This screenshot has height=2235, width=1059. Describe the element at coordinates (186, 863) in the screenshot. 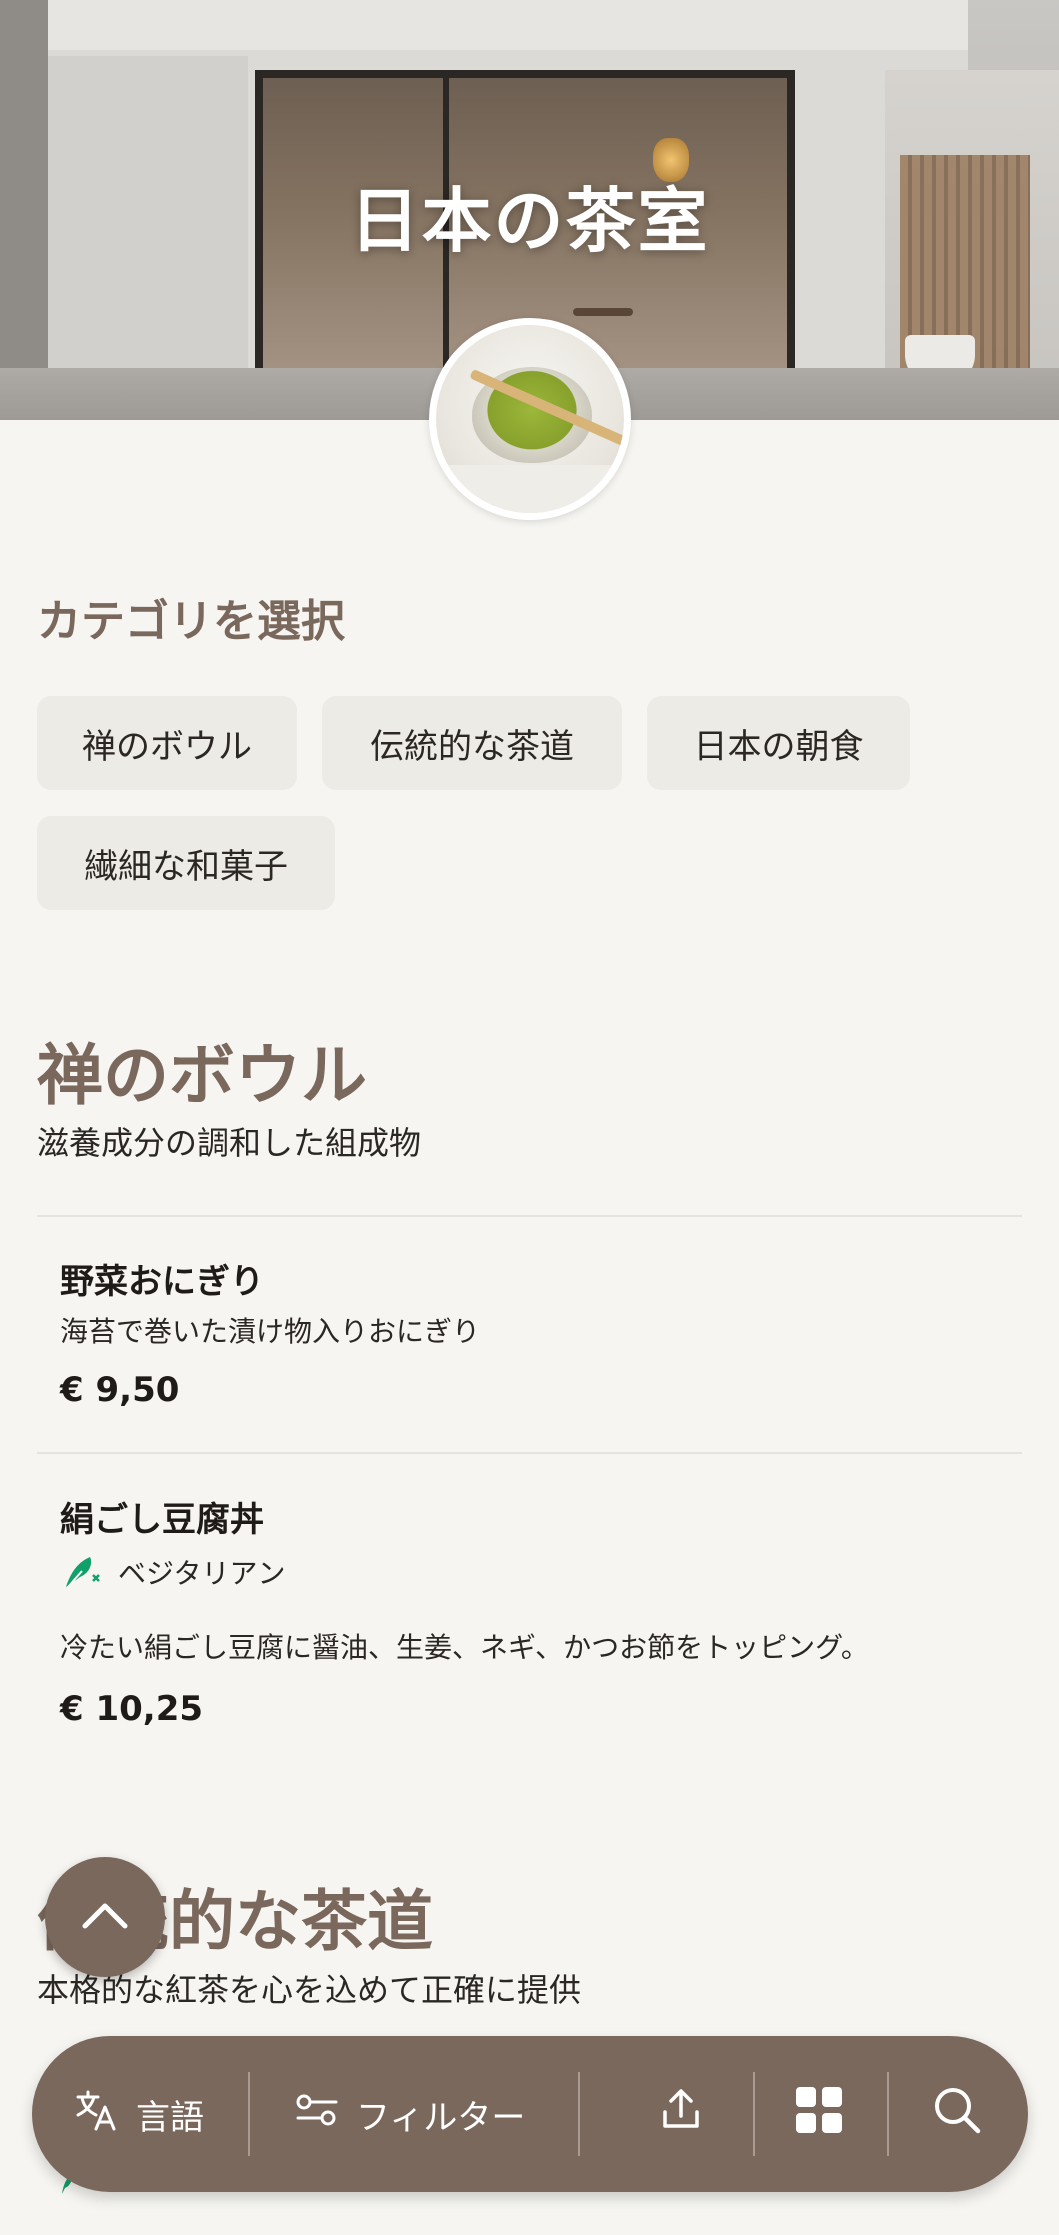

I see `category-chip-wagashi: 繊細な和菓子` at that location.